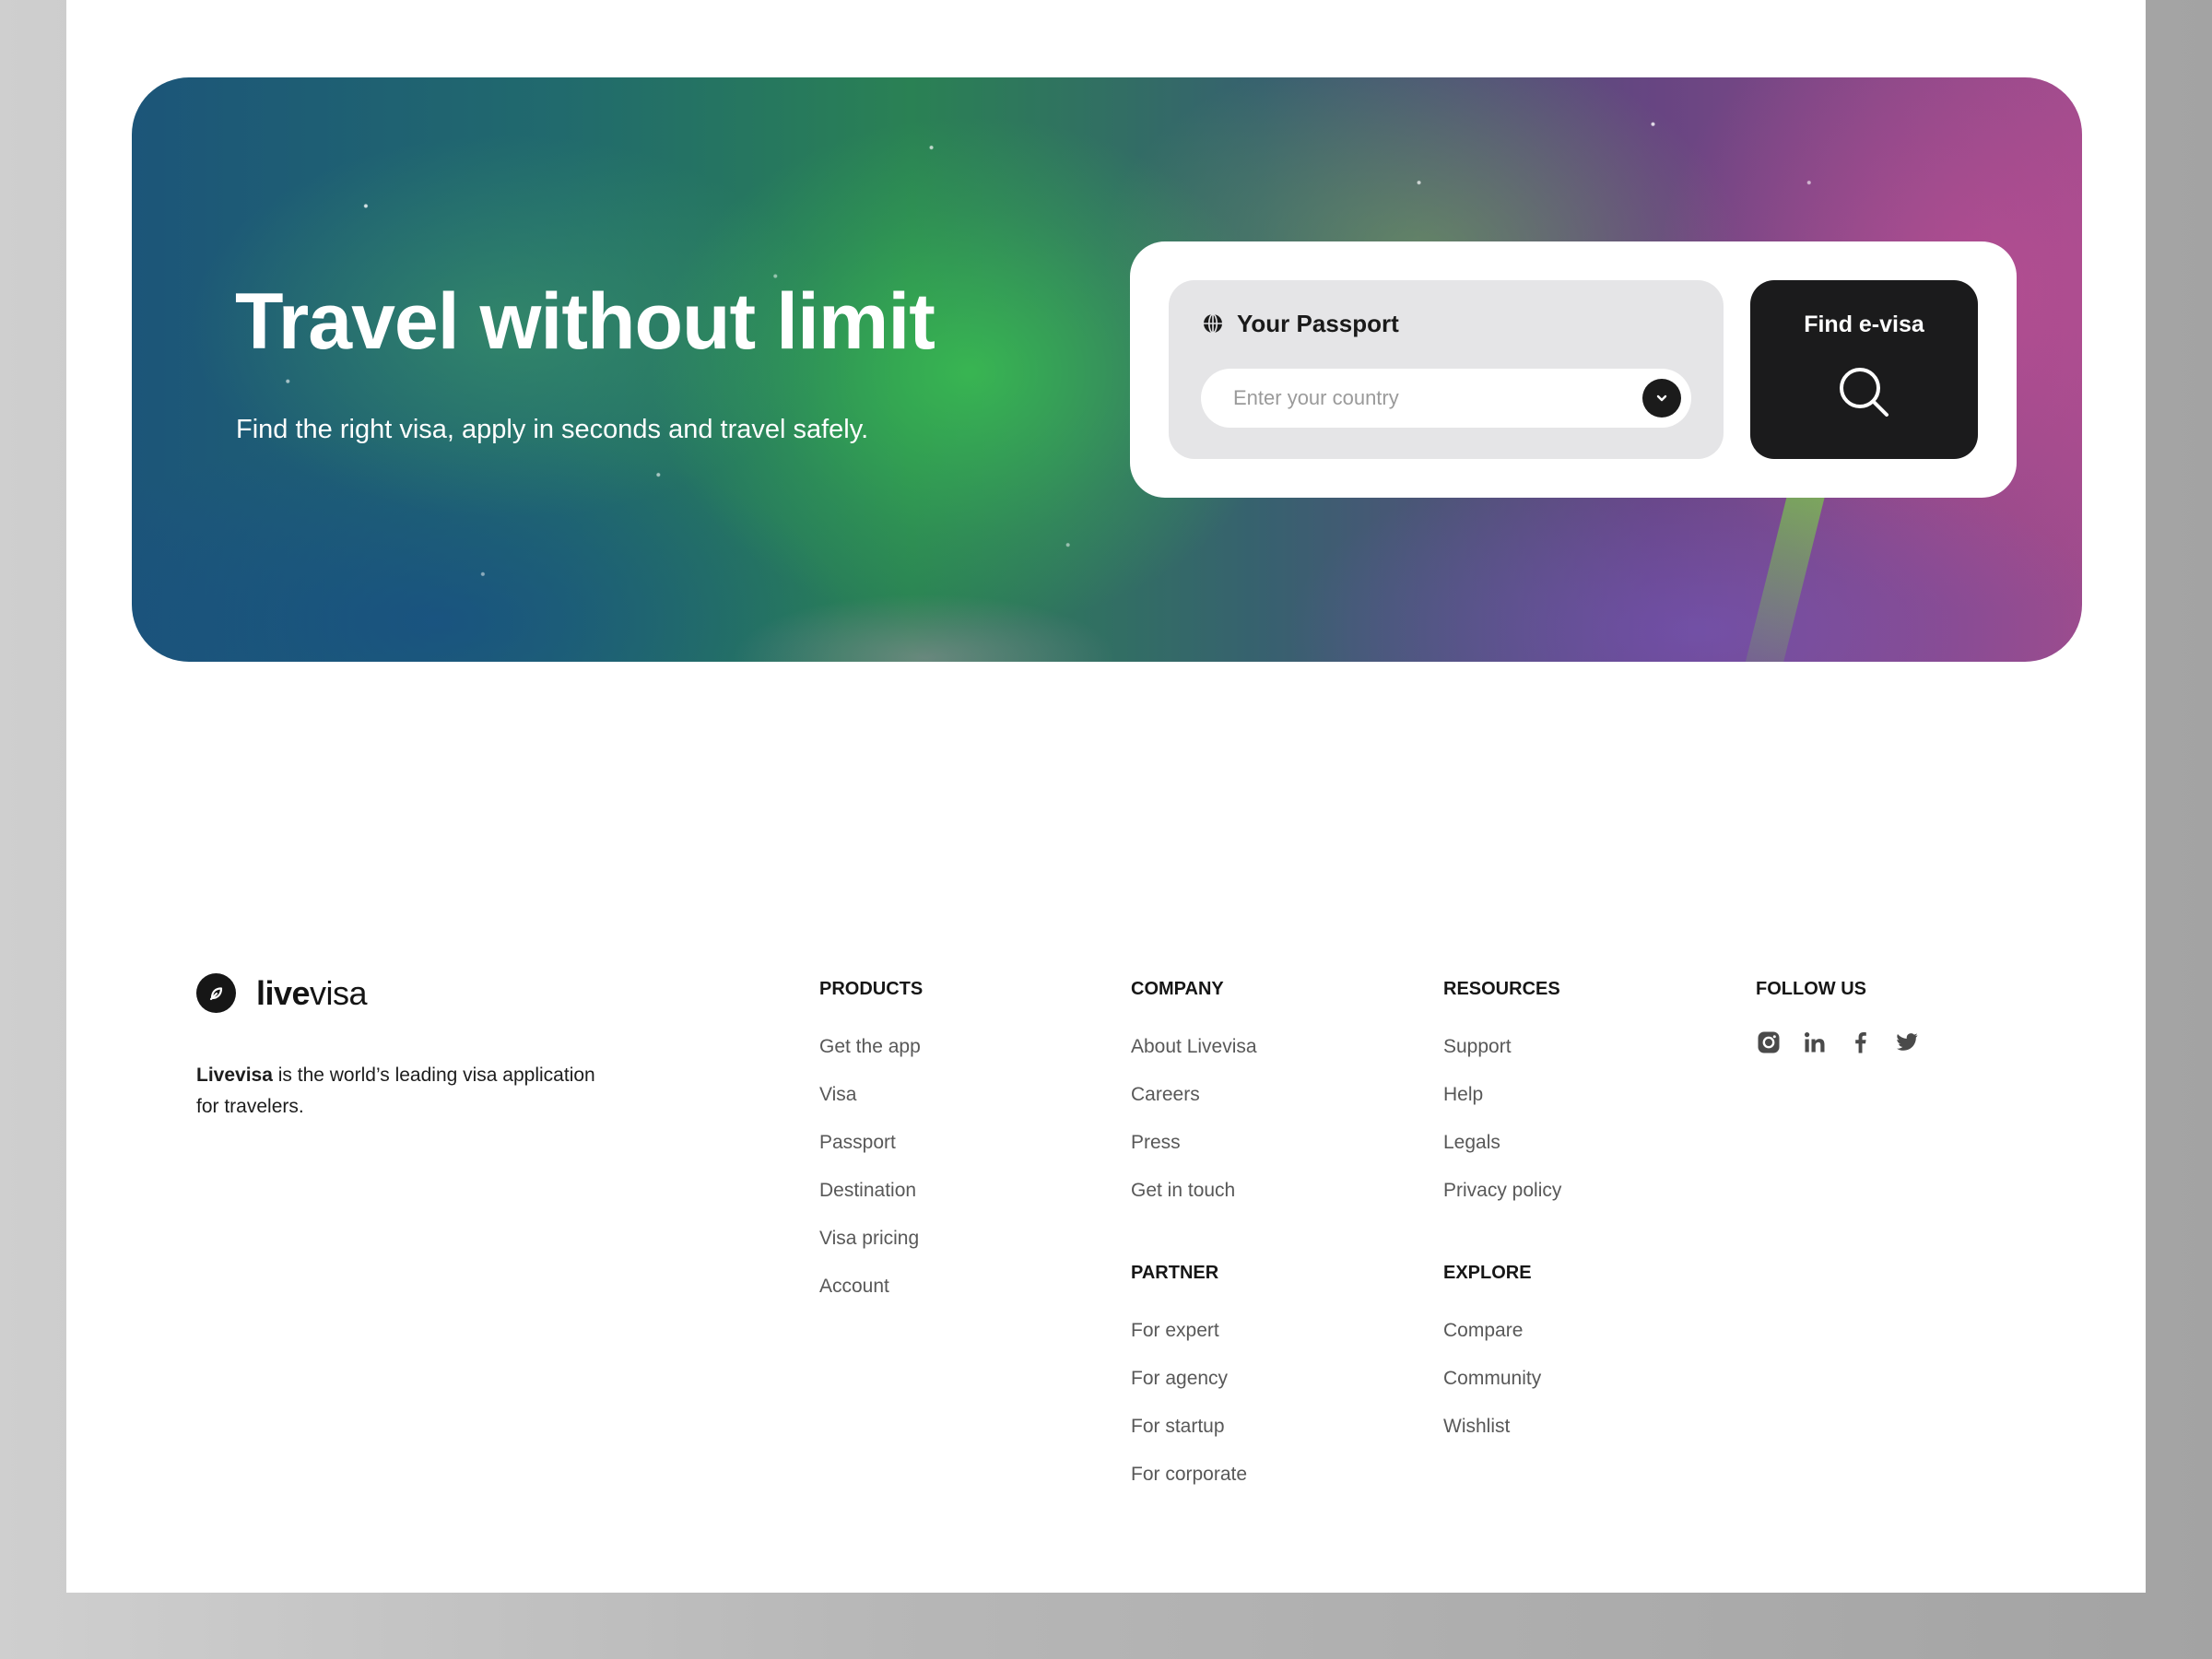 The image size is (2212, 1659). What do you see at coordinates (1492, 1344) in the screenshot?
I see `footer-link: Compare` at bounding box center [1492, 1344].